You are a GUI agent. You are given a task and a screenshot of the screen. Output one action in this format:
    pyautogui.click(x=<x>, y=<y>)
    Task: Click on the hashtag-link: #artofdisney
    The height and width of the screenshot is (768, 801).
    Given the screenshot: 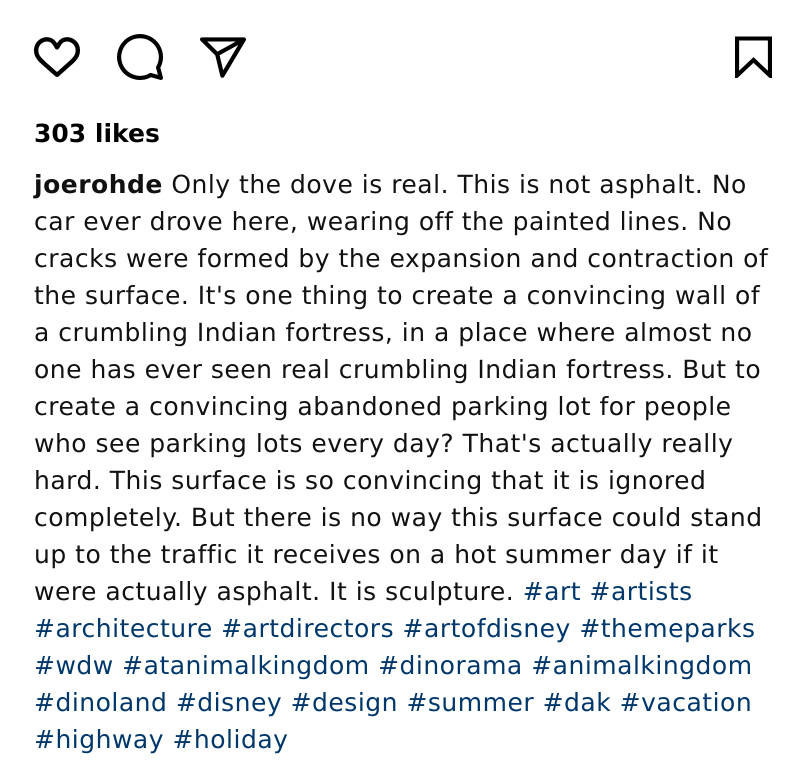 What is the action you would take?
    pyautogui.click(x=486, y=628)
    